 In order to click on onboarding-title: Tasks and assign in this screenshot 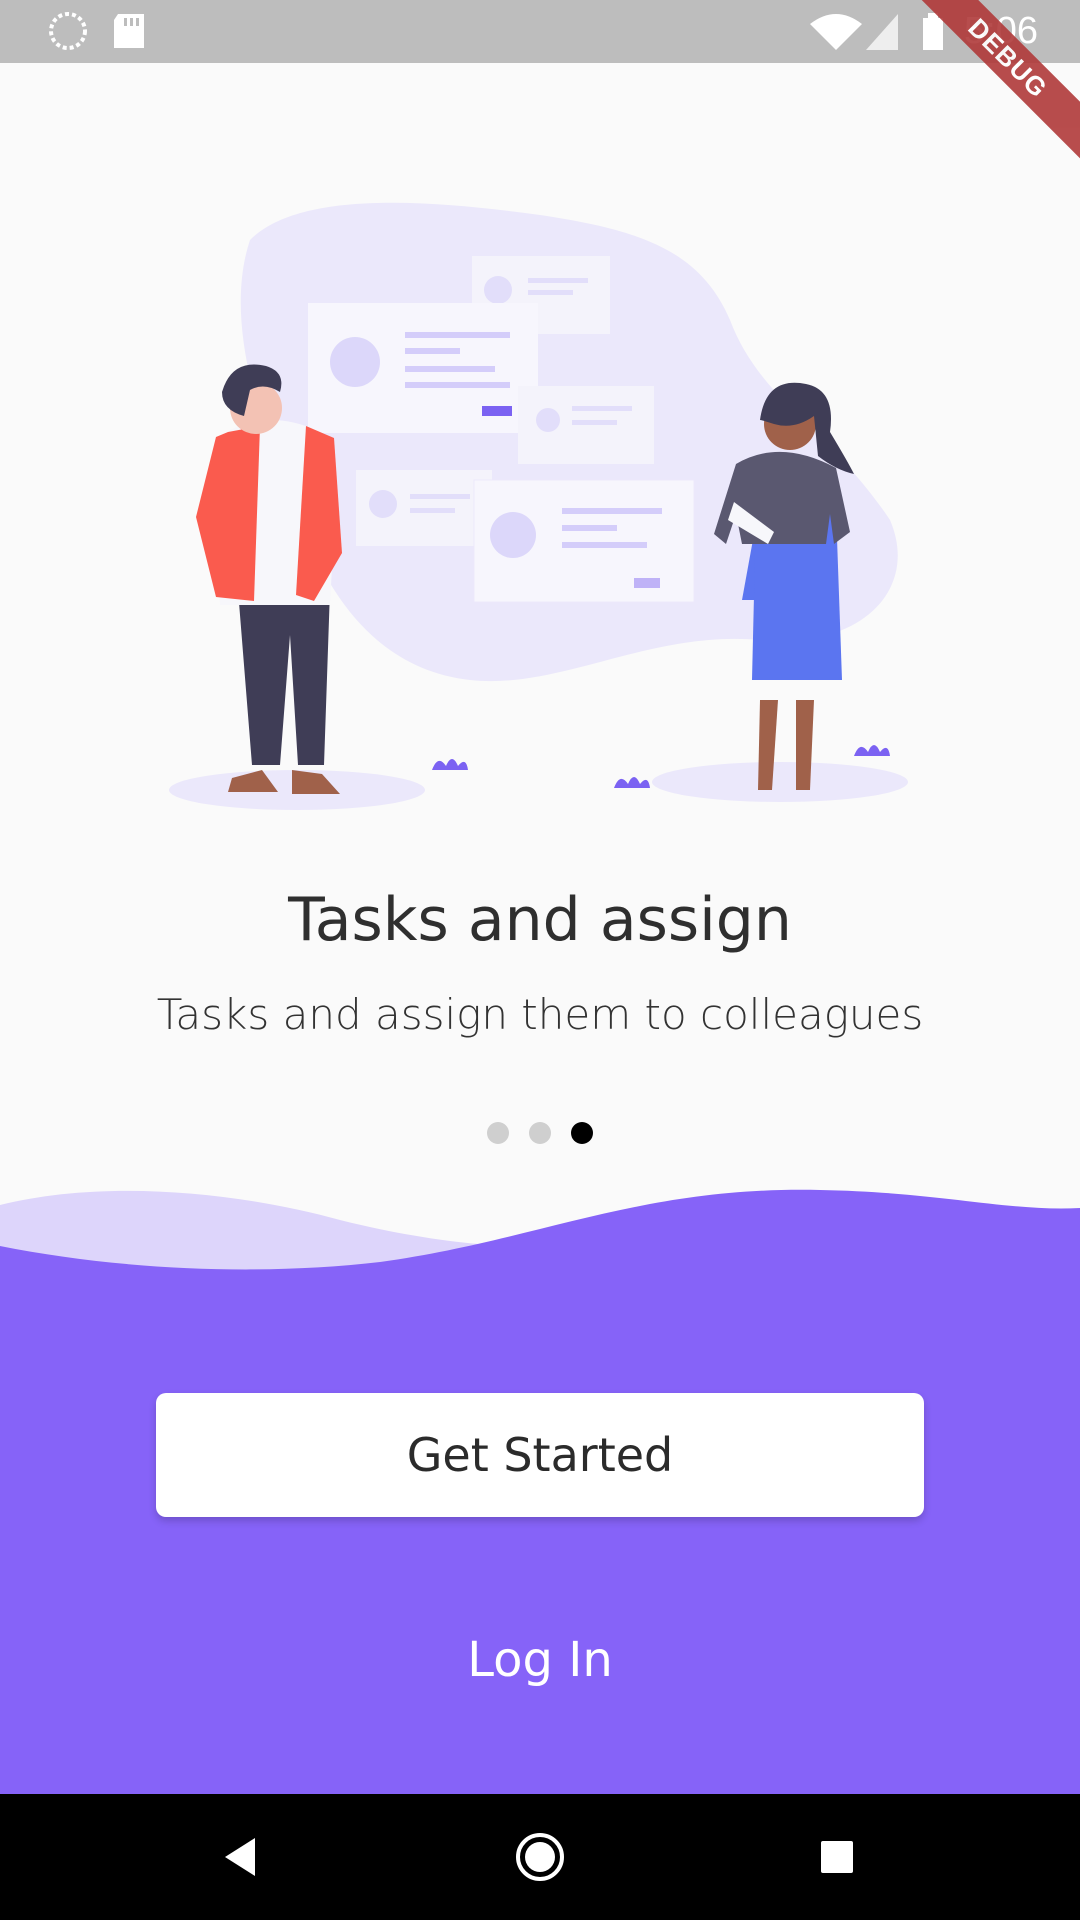, I will do `click(540, 920)`.